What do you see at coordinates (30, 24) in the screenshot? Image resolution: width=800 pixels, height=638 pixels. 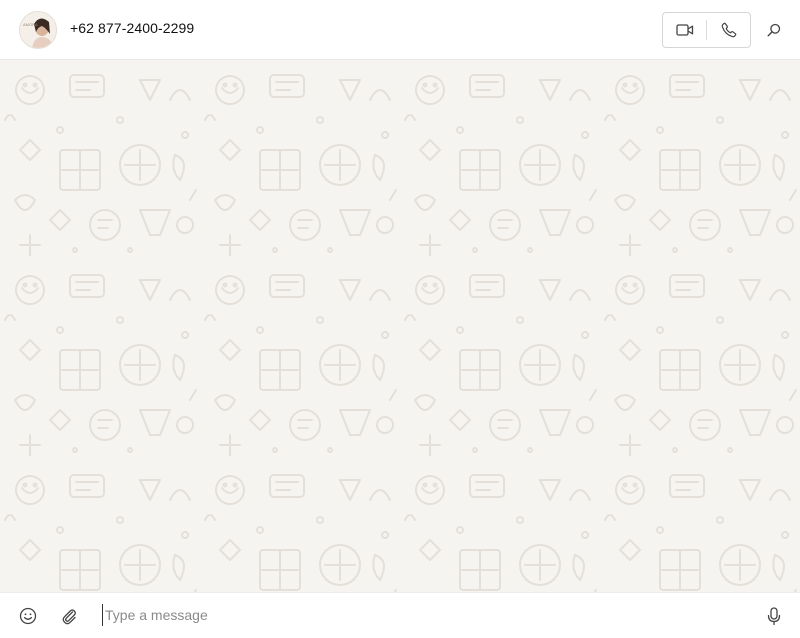 I see `svg-text: AMORA` at bounding box center [30, 24].